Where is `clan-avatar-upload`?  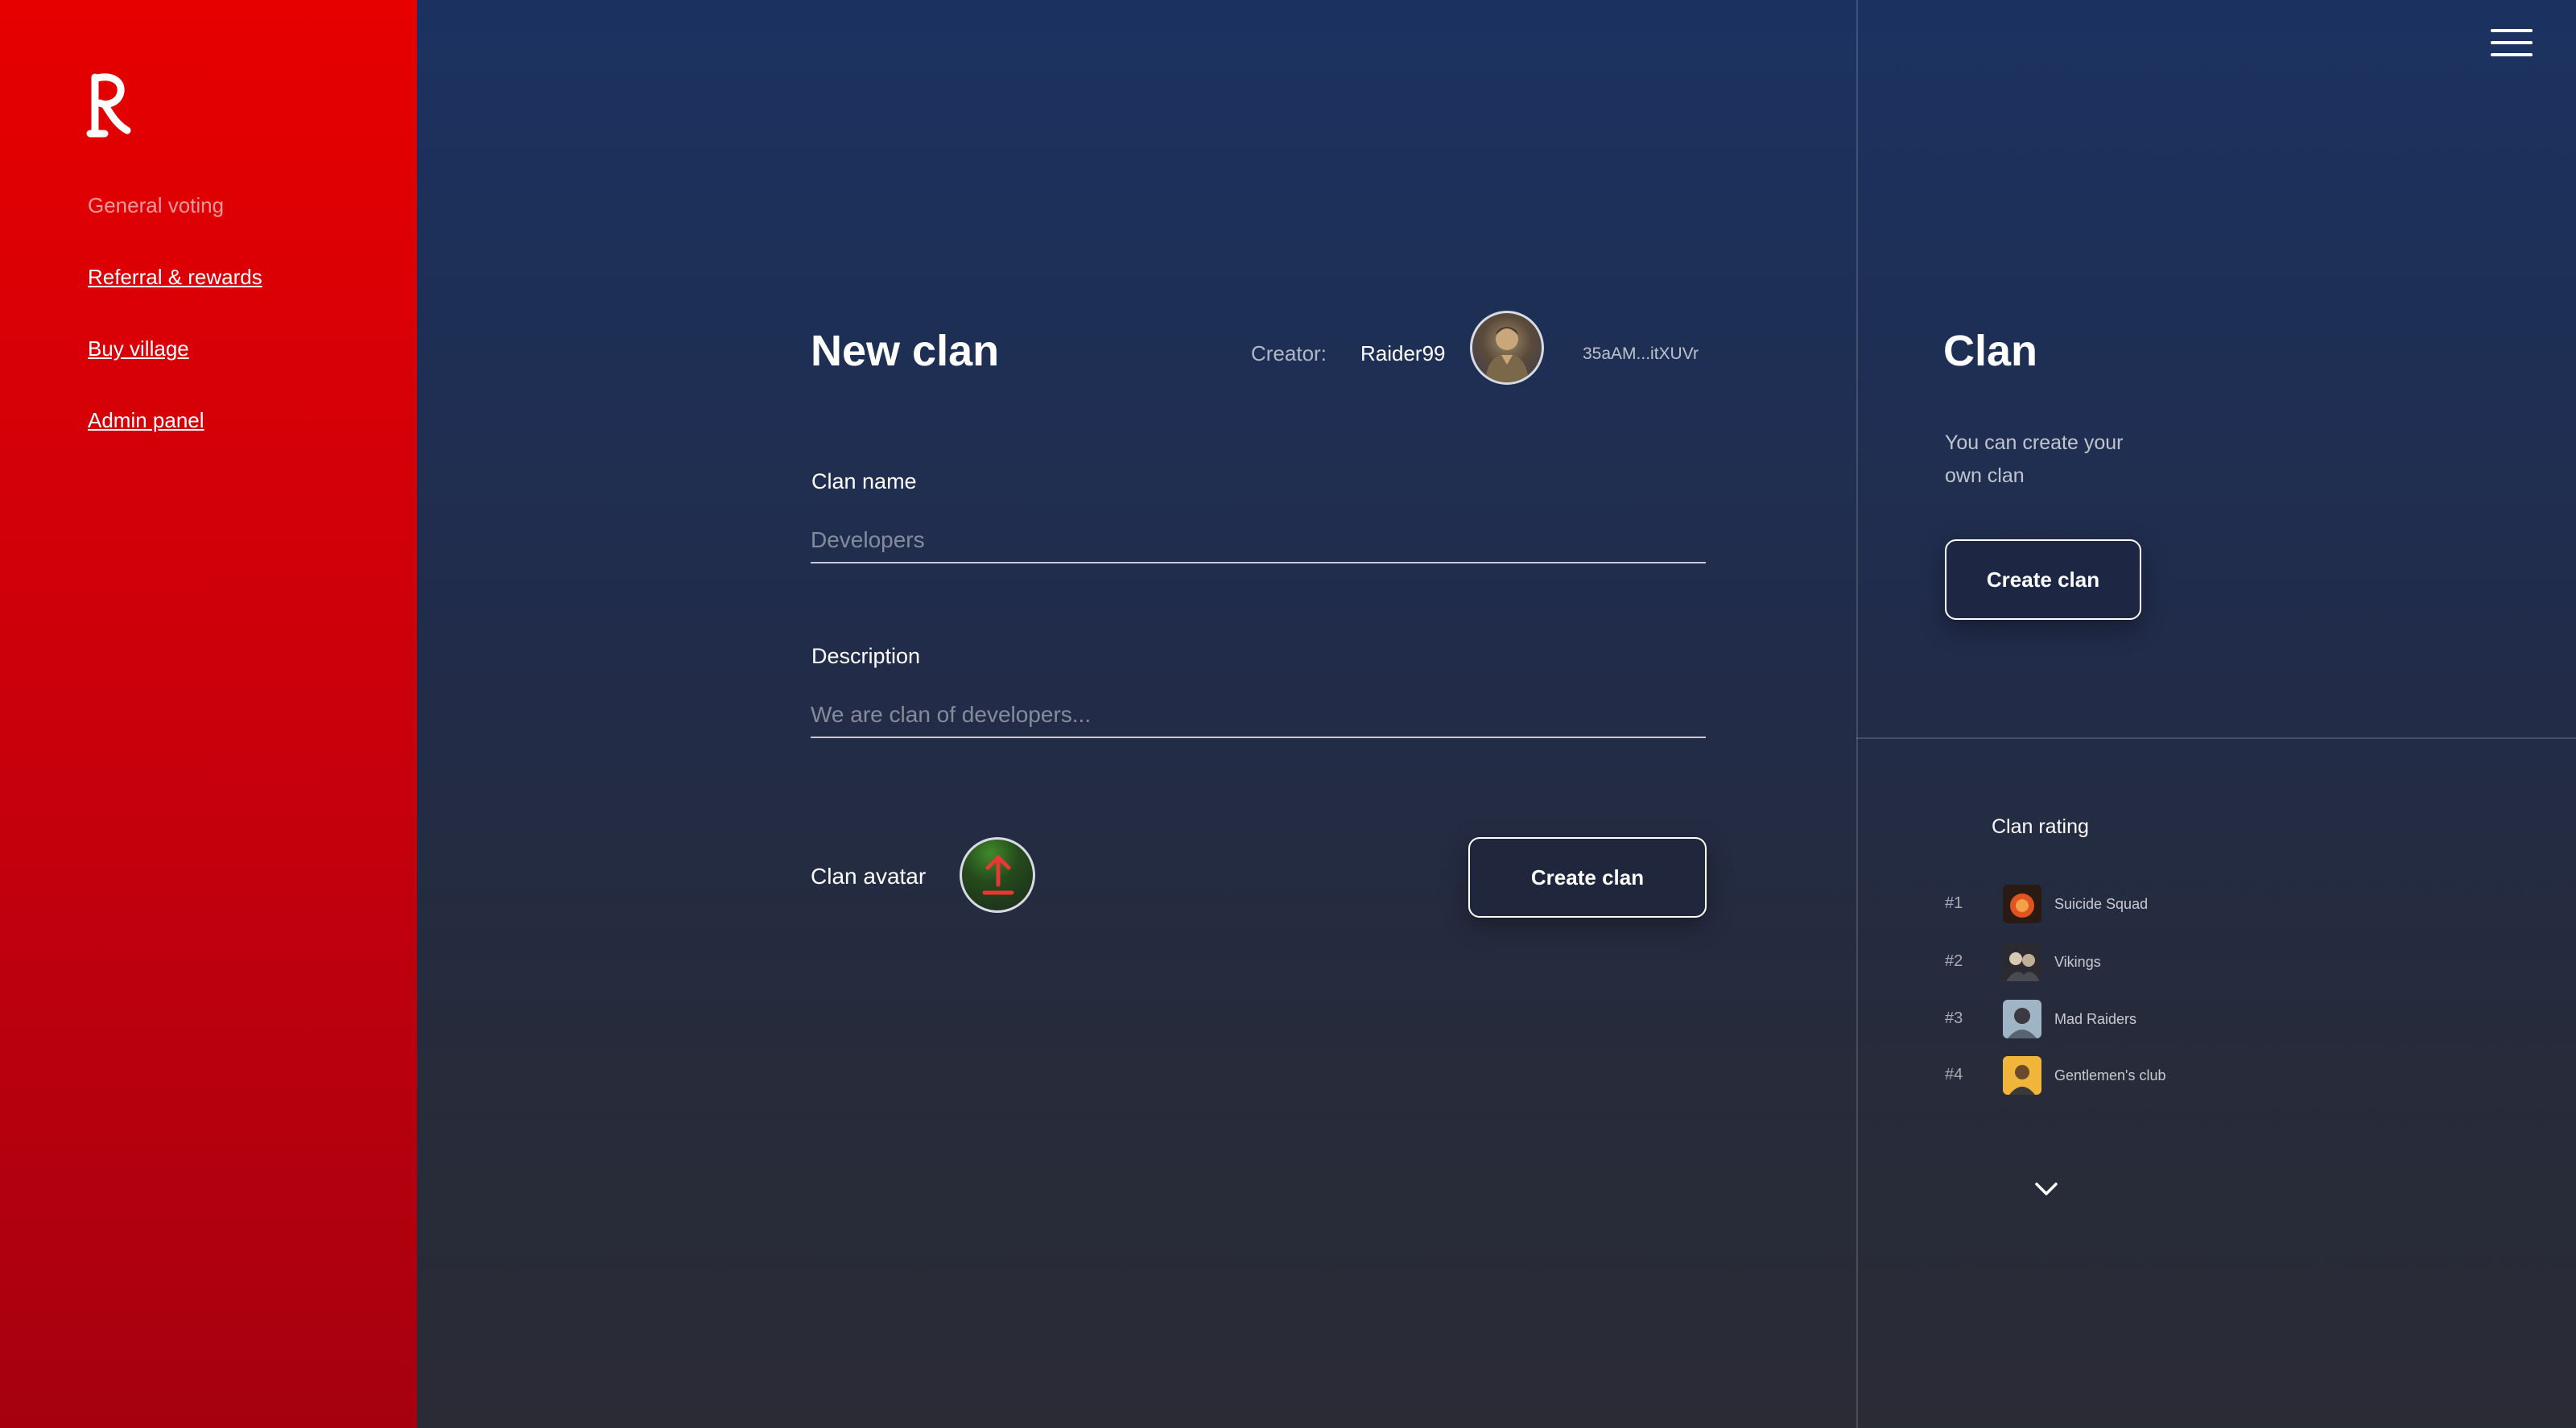 clan-avatar-upload is located at coordinates (997, 875).